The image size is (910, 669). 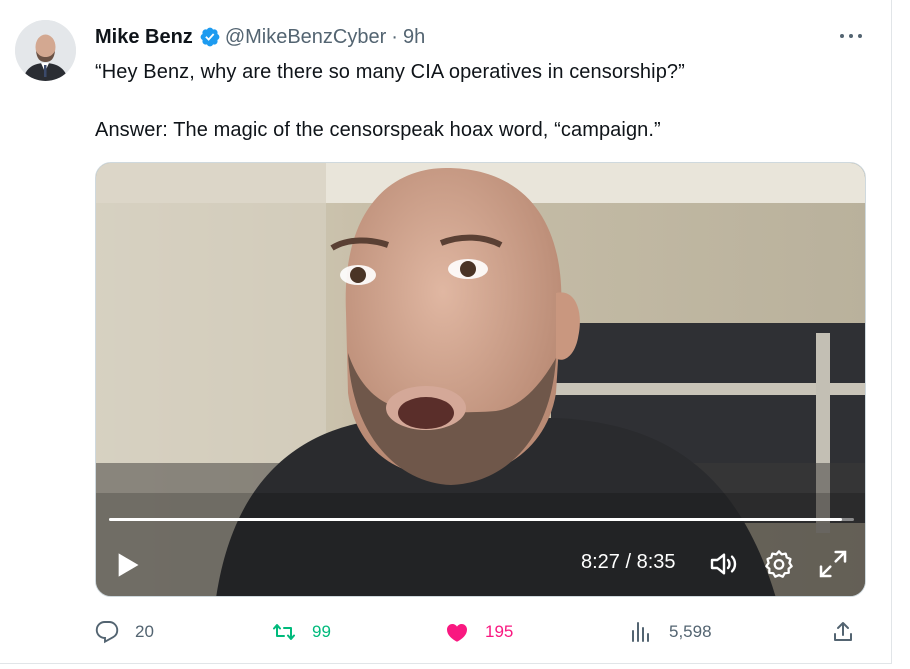 I want to click on share-icon, so click(x=843, y=631).